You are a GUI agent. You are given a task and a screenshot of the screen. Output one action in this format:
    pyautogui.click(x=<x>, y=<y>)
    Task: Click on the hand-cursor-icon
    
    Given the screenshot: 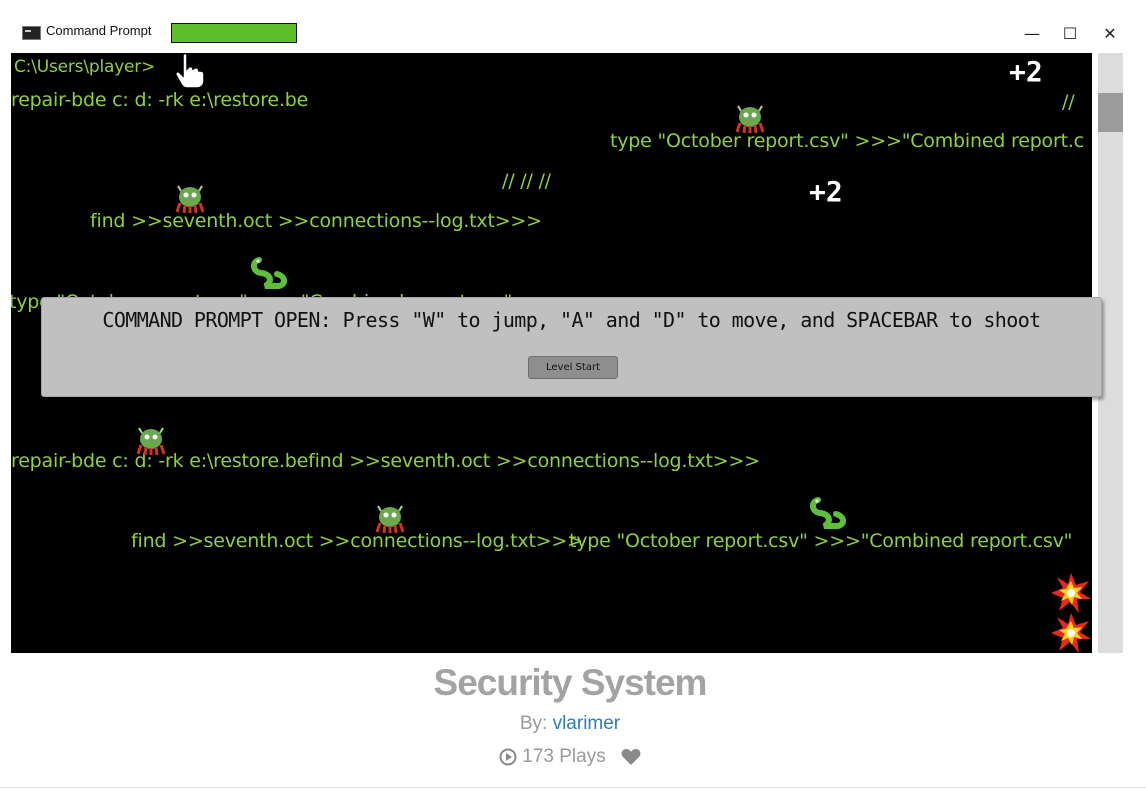 What is the action you would take?
    pyautogui.click(x=190, y=71)
    